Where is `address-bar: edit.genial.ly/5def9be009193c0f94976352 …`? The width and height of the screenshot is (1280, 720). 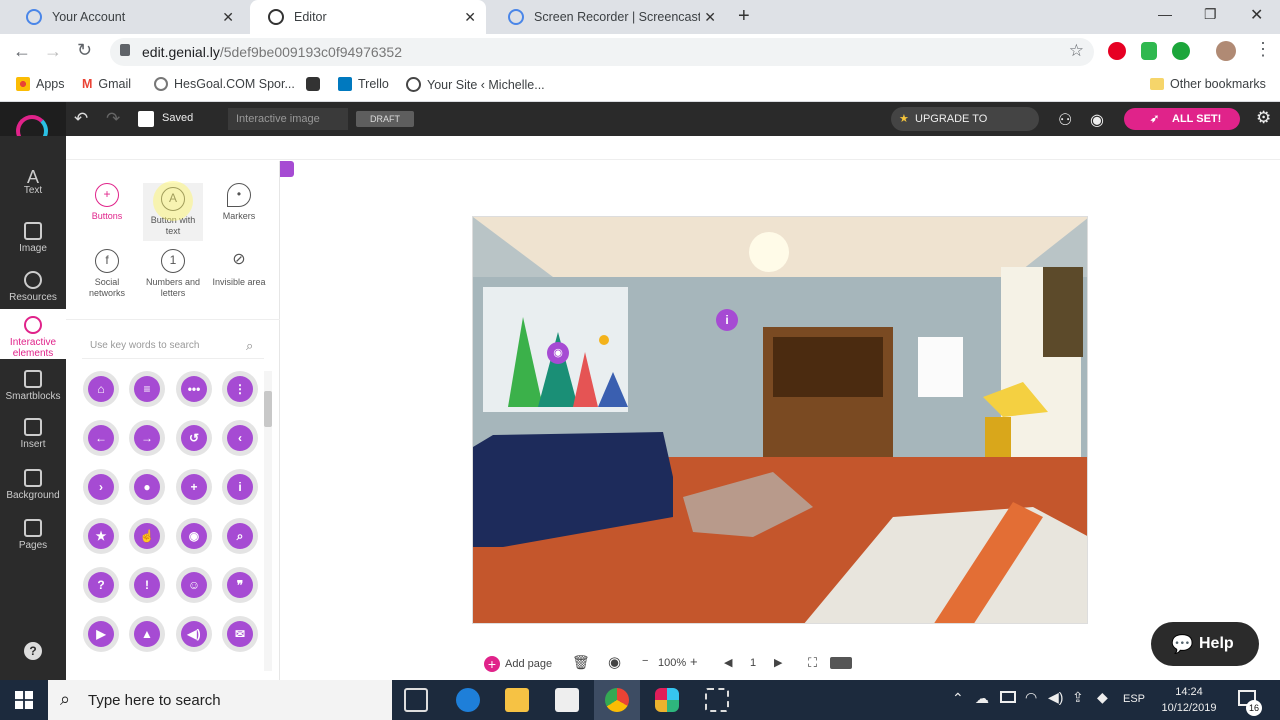
address-bar: edit.genial.ly/5def9be009193c0f94976352 … is located at coordinates (602, 52).